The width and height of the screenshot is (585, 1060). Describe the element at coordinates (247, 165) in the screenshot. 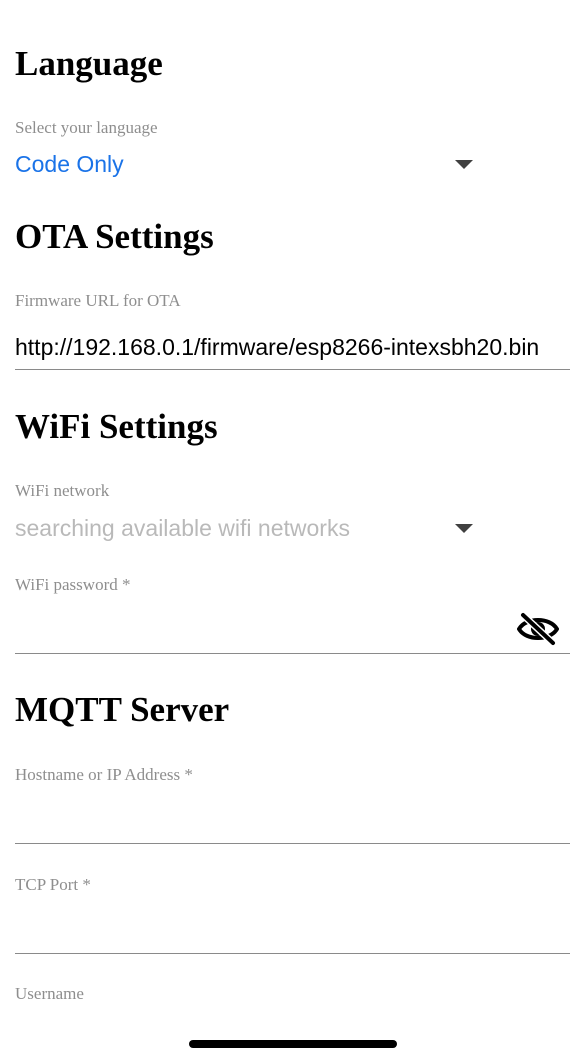

I see `language-select: Code Only` at that location.